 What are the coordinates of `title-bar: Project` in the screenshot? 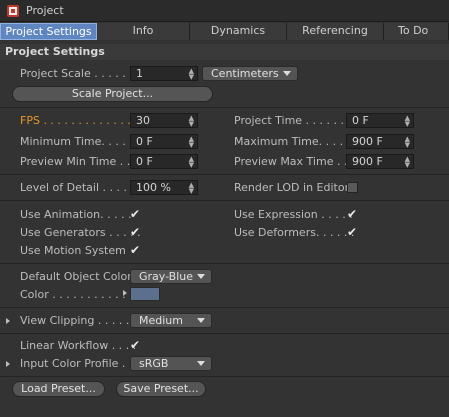 It's located at (224, 11).